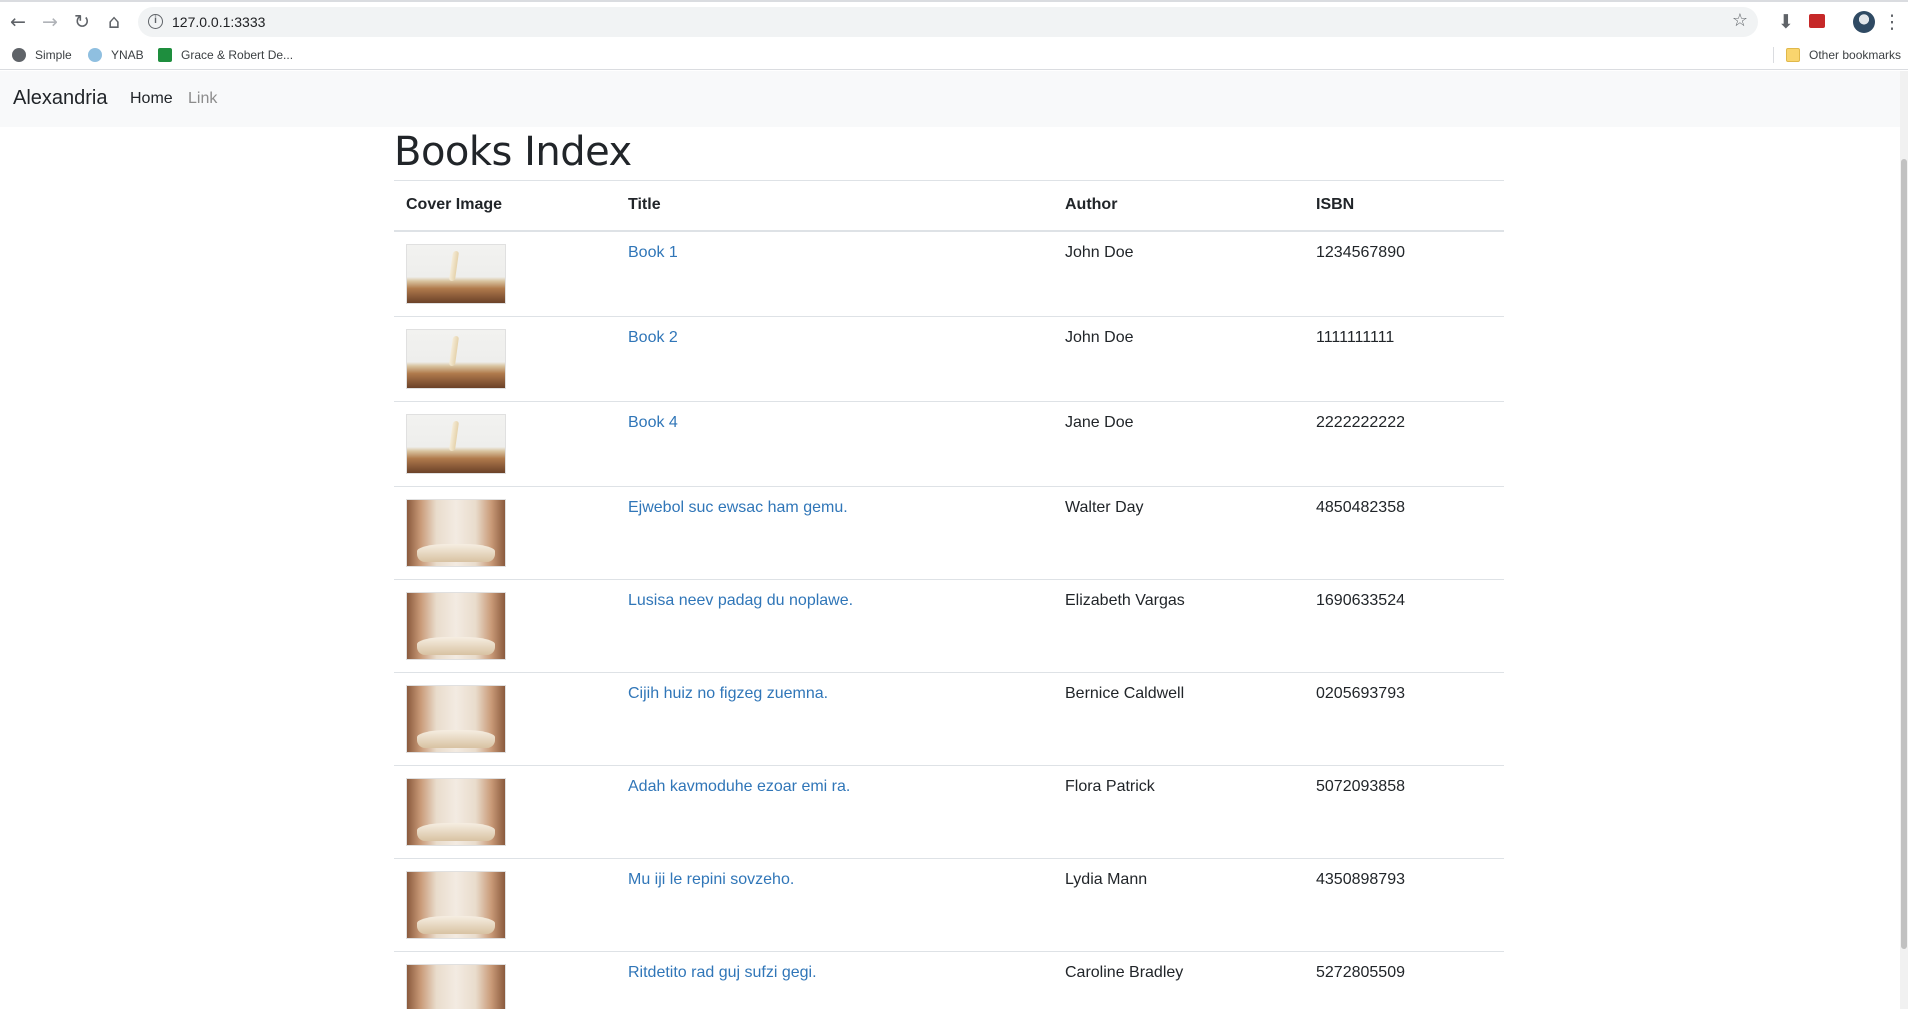  I want to click on address-bar: i 127.0.0.1:3333 ☆, so click(948, 22).